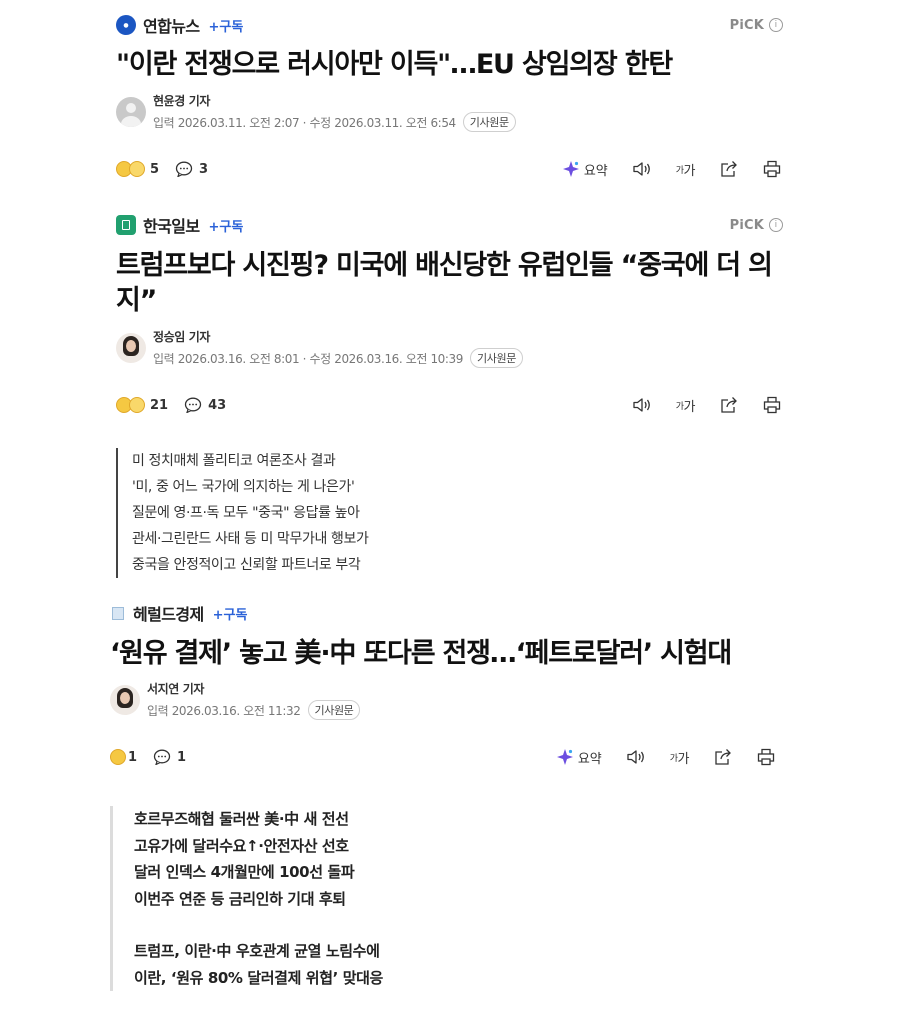 The image size is (903, 1011). I want to click on reaction-button: 1, so click(123, 757).